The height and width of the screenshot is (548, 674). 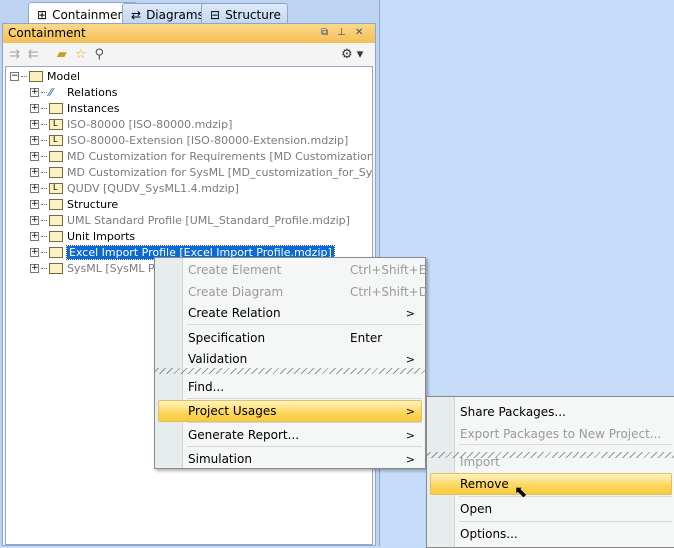 What do you see at coordinates (51, 92) in the screenshot?
I see `relations-icon: ⁄⁄` at bounding box center [51, 92].